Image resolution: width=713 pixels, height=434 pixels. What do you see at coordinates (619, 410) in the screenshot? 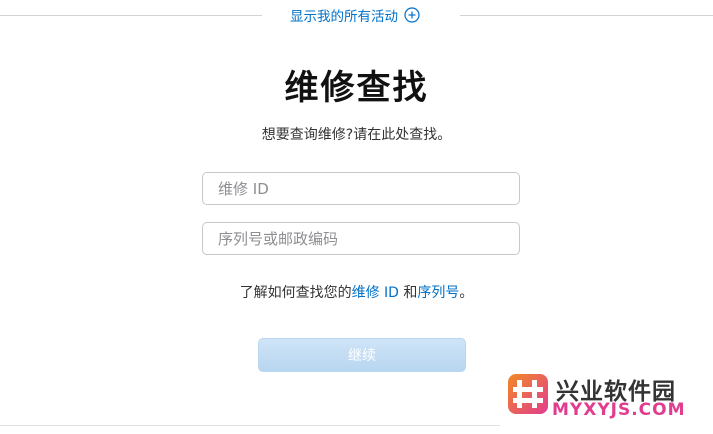
I see `watermark-domain: MYXYJS.COM` at bounding box center [619, 410].